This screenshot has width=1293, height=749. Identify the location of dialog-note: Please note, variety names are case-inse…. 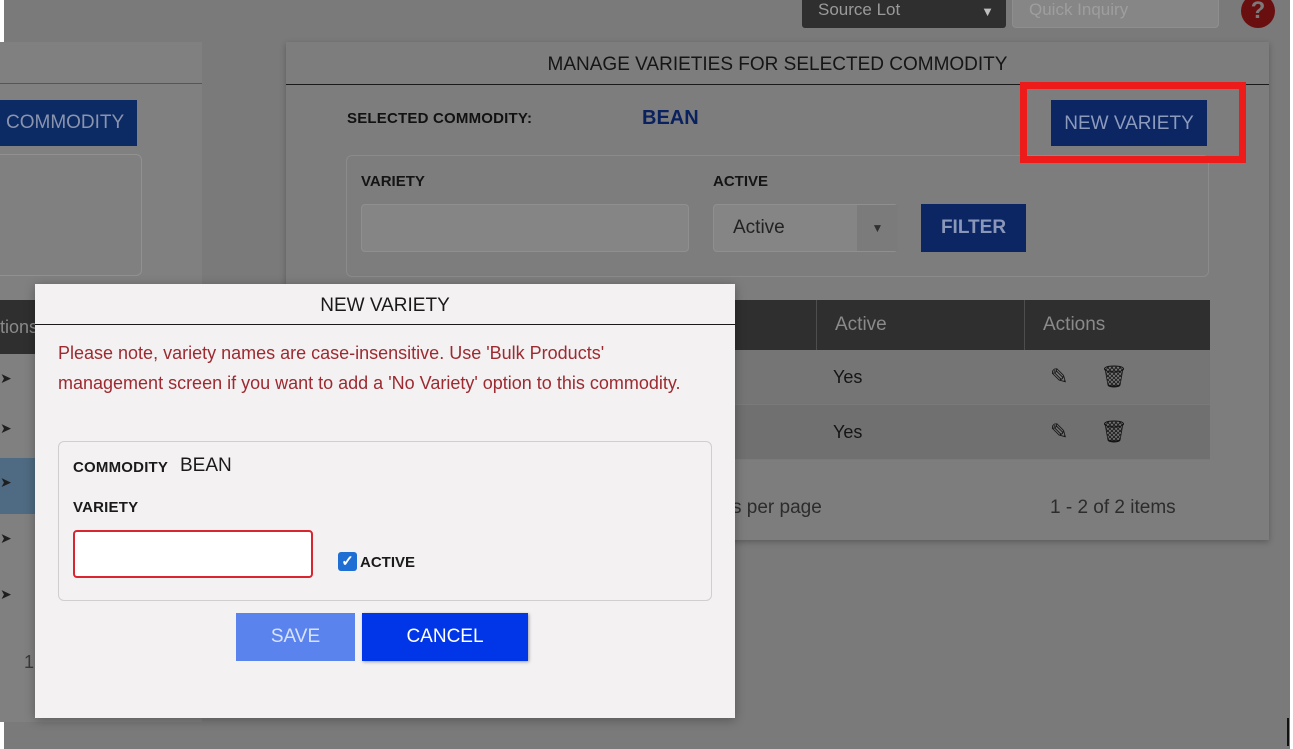
(369, 368).